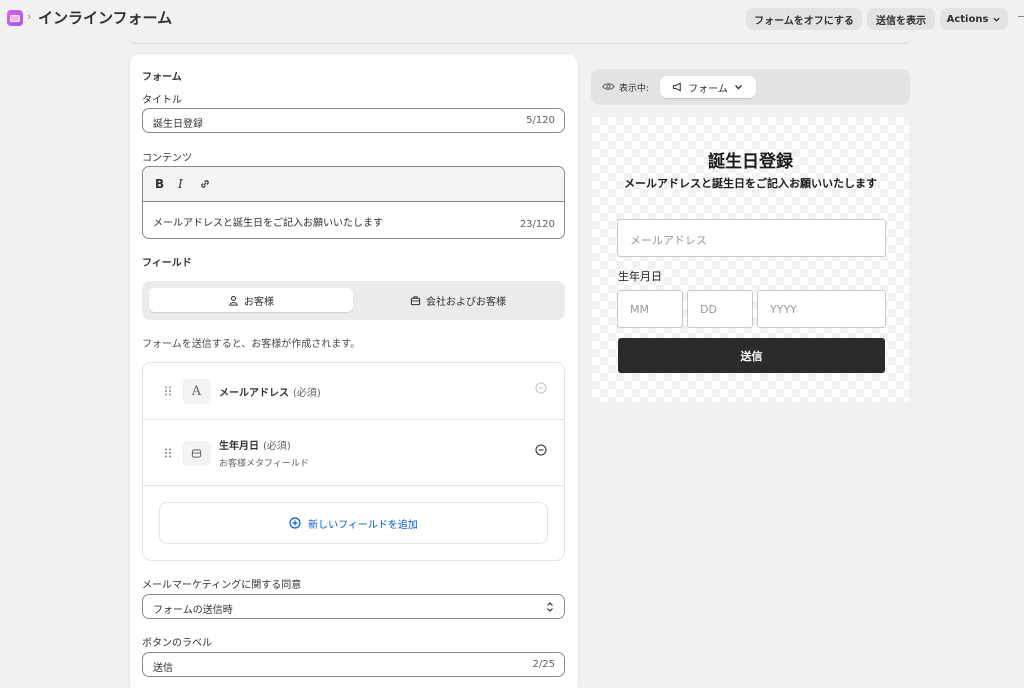  What do you see at coordinates (255, 446) in the screenshot?
I see `field-name: 生年月日 (必須)` at bounding box center [255, 446].